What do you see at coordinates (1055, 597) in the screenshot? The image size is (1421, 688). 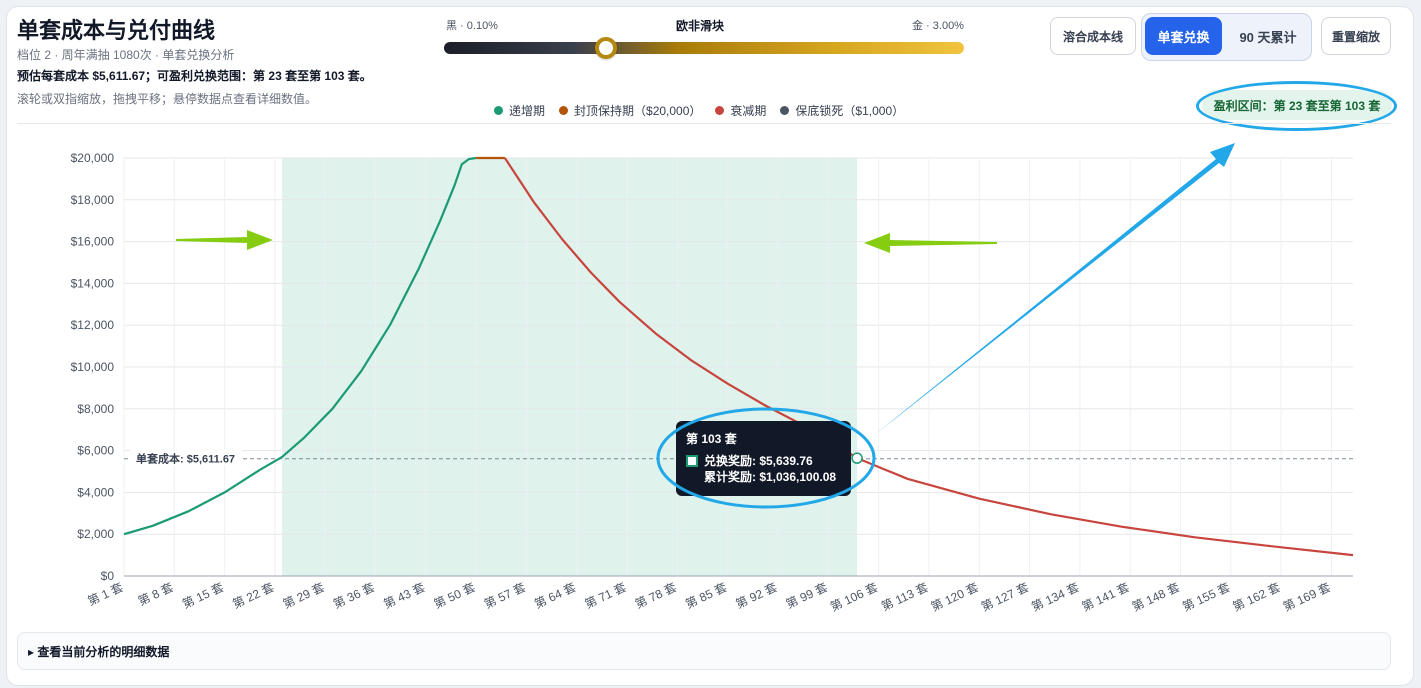 I see `x-tick-label: 第 134 套` at bounding box center [1055, 597].